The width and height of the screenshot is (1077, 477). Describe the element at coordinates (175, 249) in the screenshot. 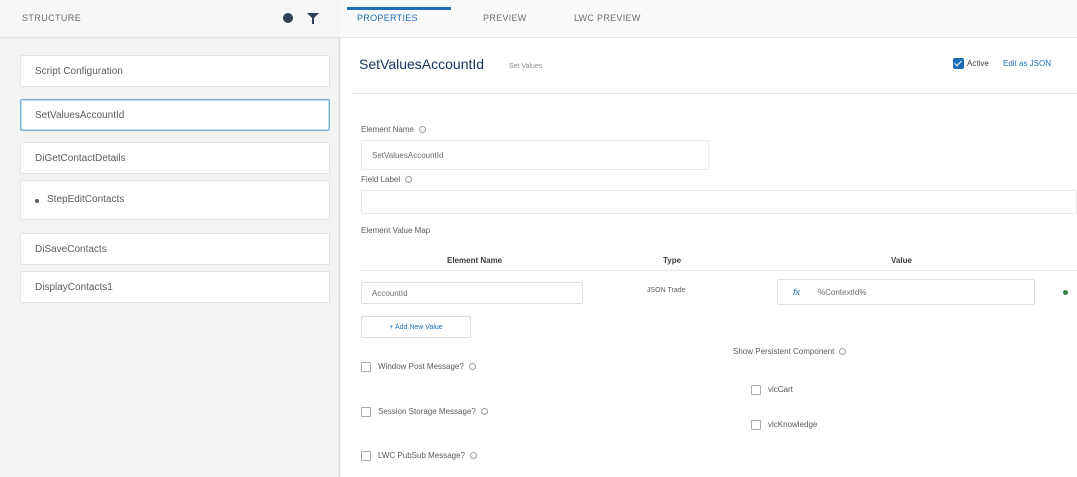

I see `structure-item-save-contacts: DiSaveContacts` at that location.